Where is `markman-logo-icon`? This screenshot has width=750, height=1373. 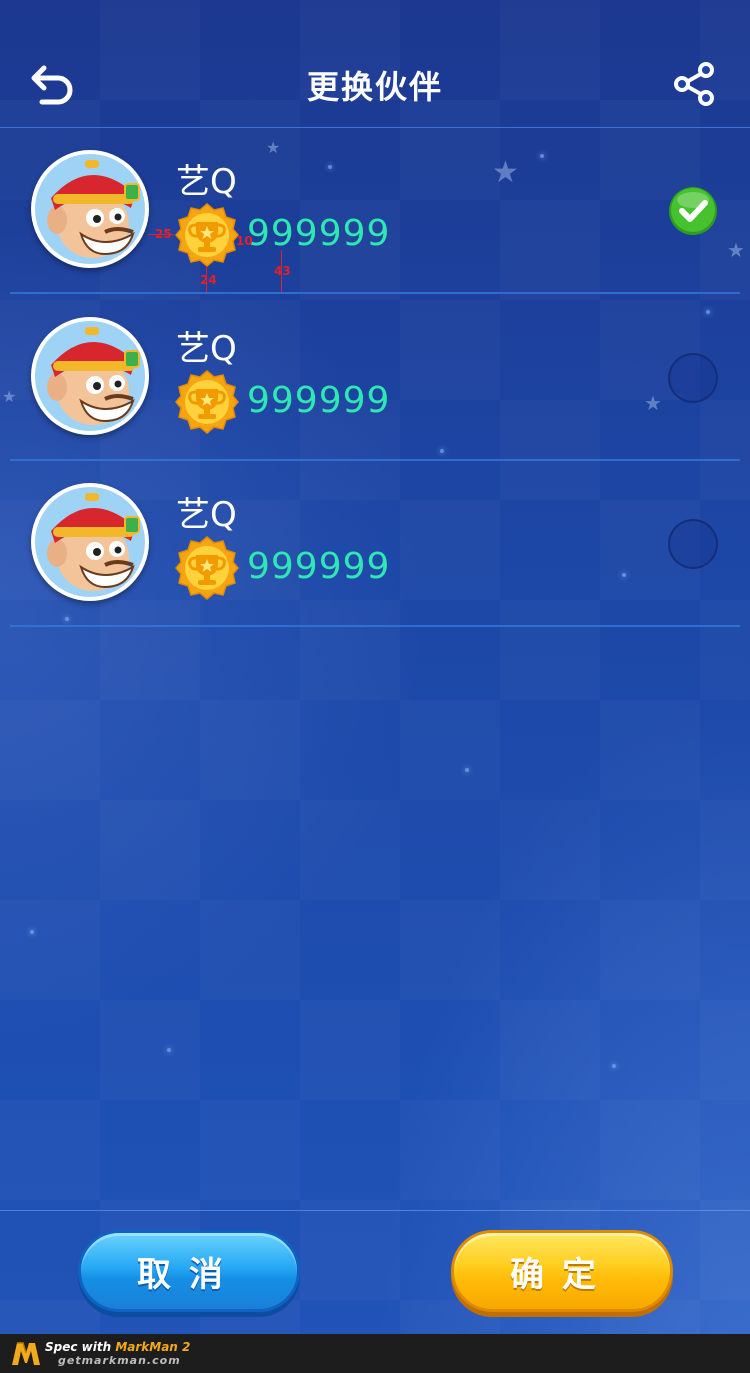 markman-logo-icon is located at coordinates (26, 1353).